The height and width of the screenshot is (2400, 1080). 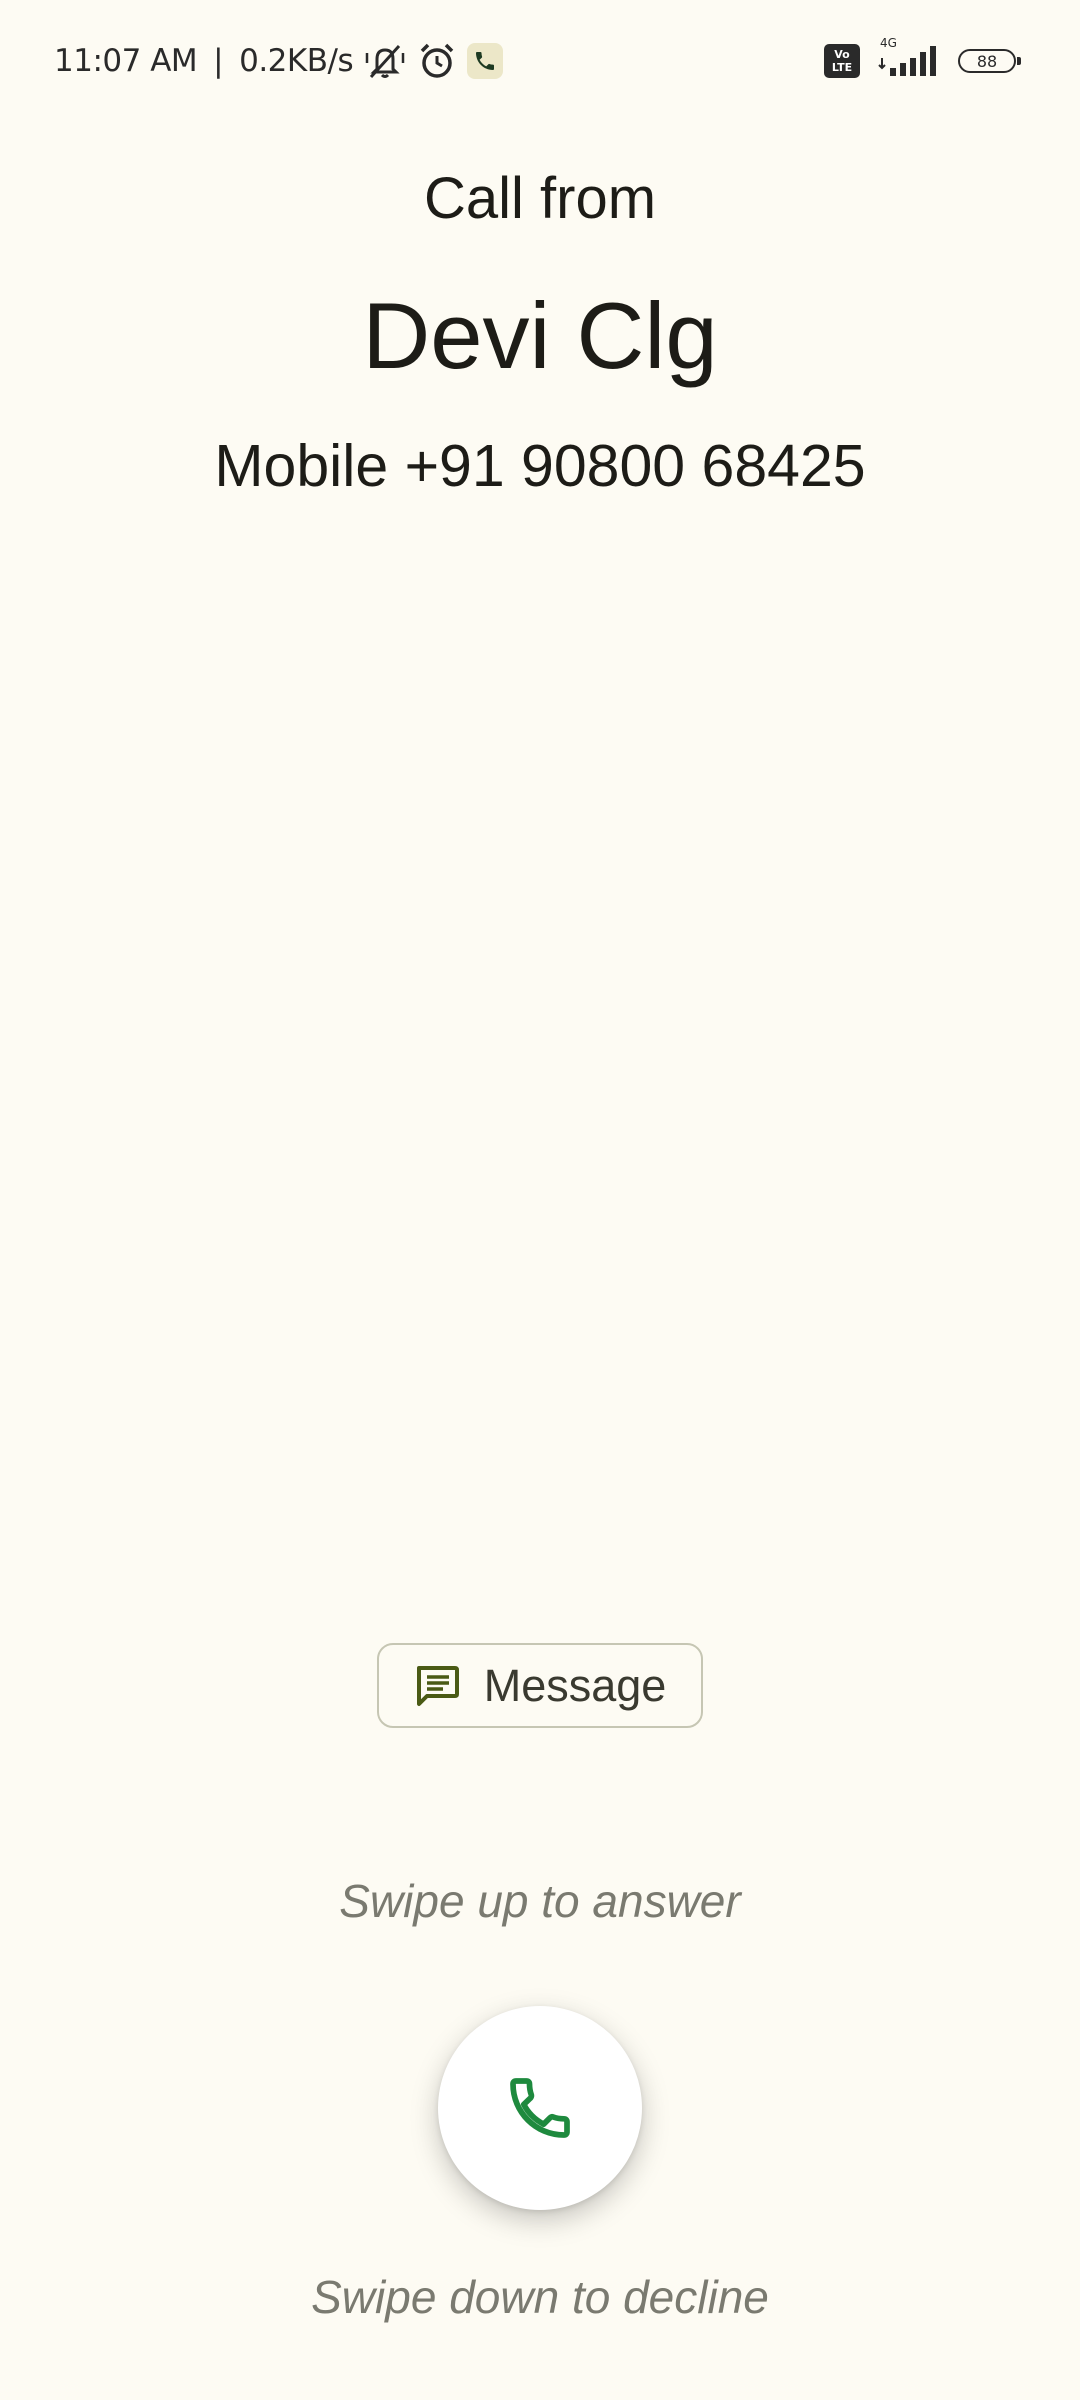 I want to click on answer-call-button, so click(x=540, y=2108).